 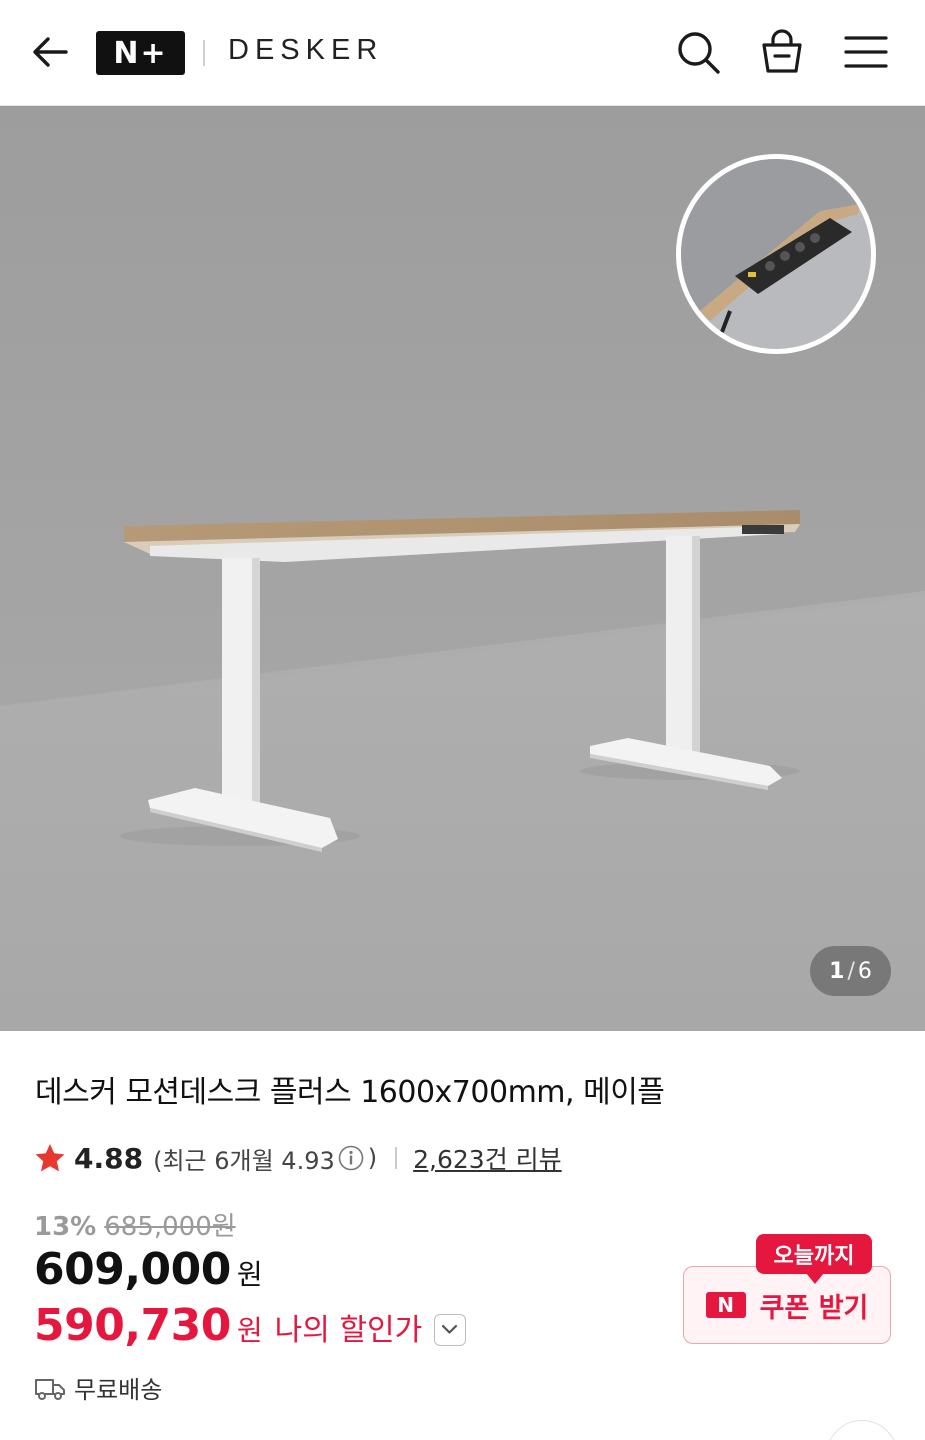 I want to click on coupon-button: N 쿠폰 받기, so click(x=787, y=1305).